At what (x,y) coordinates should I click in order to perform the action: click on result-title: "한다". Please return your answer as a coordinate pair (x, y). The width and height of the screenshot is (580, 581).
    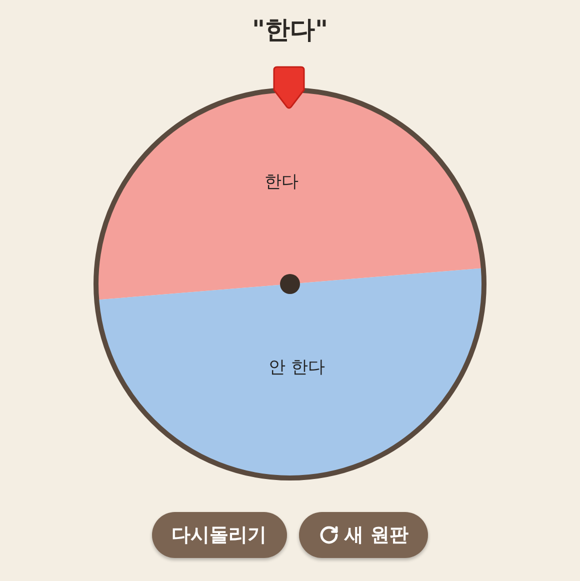
    Looking at the image, I should click on (290, 30).